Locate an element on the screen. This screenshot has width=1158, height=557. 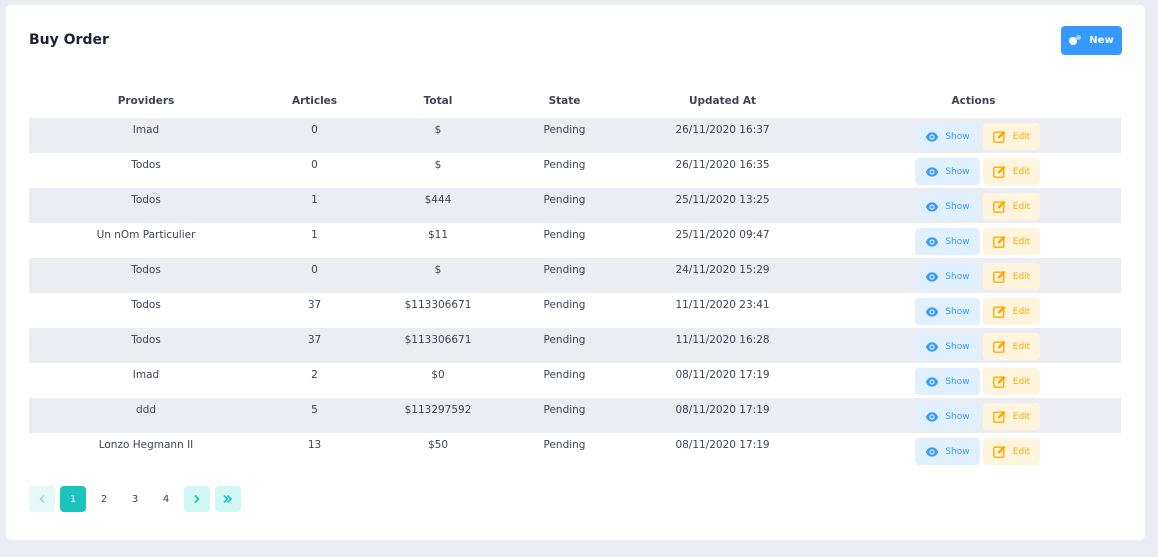
last-page-button is located at coordinates (228, 499).